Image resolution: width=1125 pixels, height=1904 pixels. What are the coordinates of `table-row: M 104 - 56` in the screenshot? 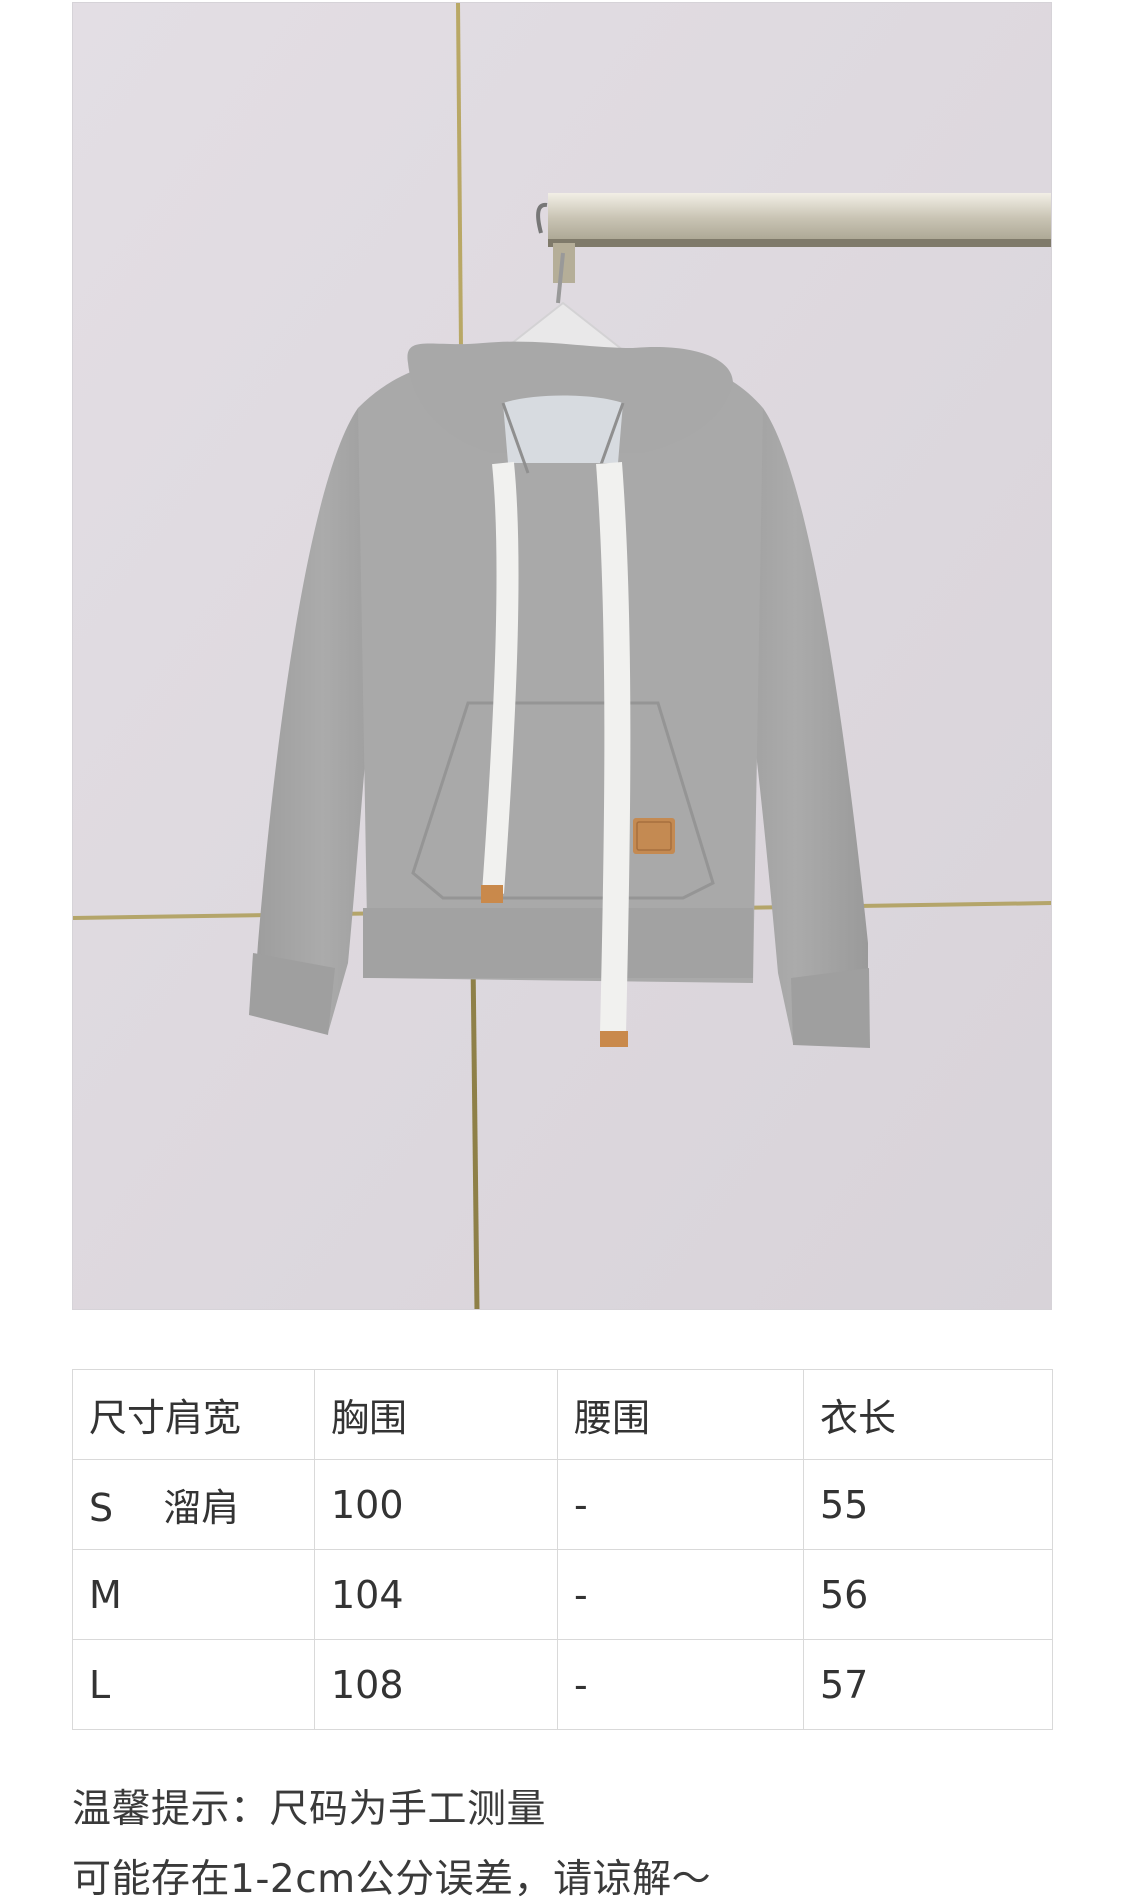 It's located at (562, 1594).